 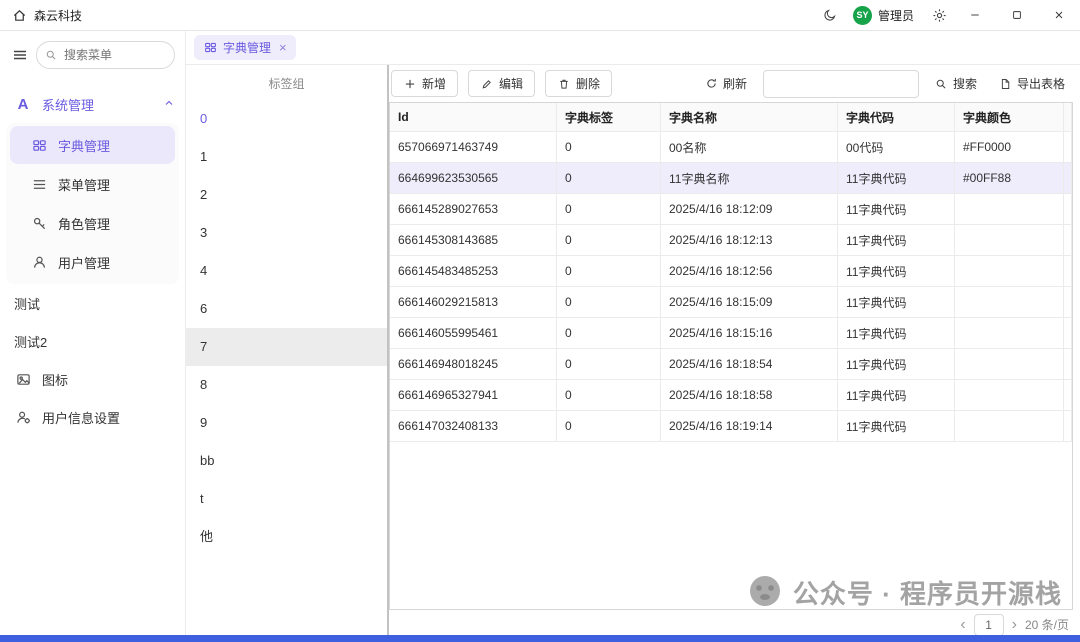 What do you see at coordinates (19, 15) in the screenshot?
I see `home-icon` at bounding box center [19, 15].